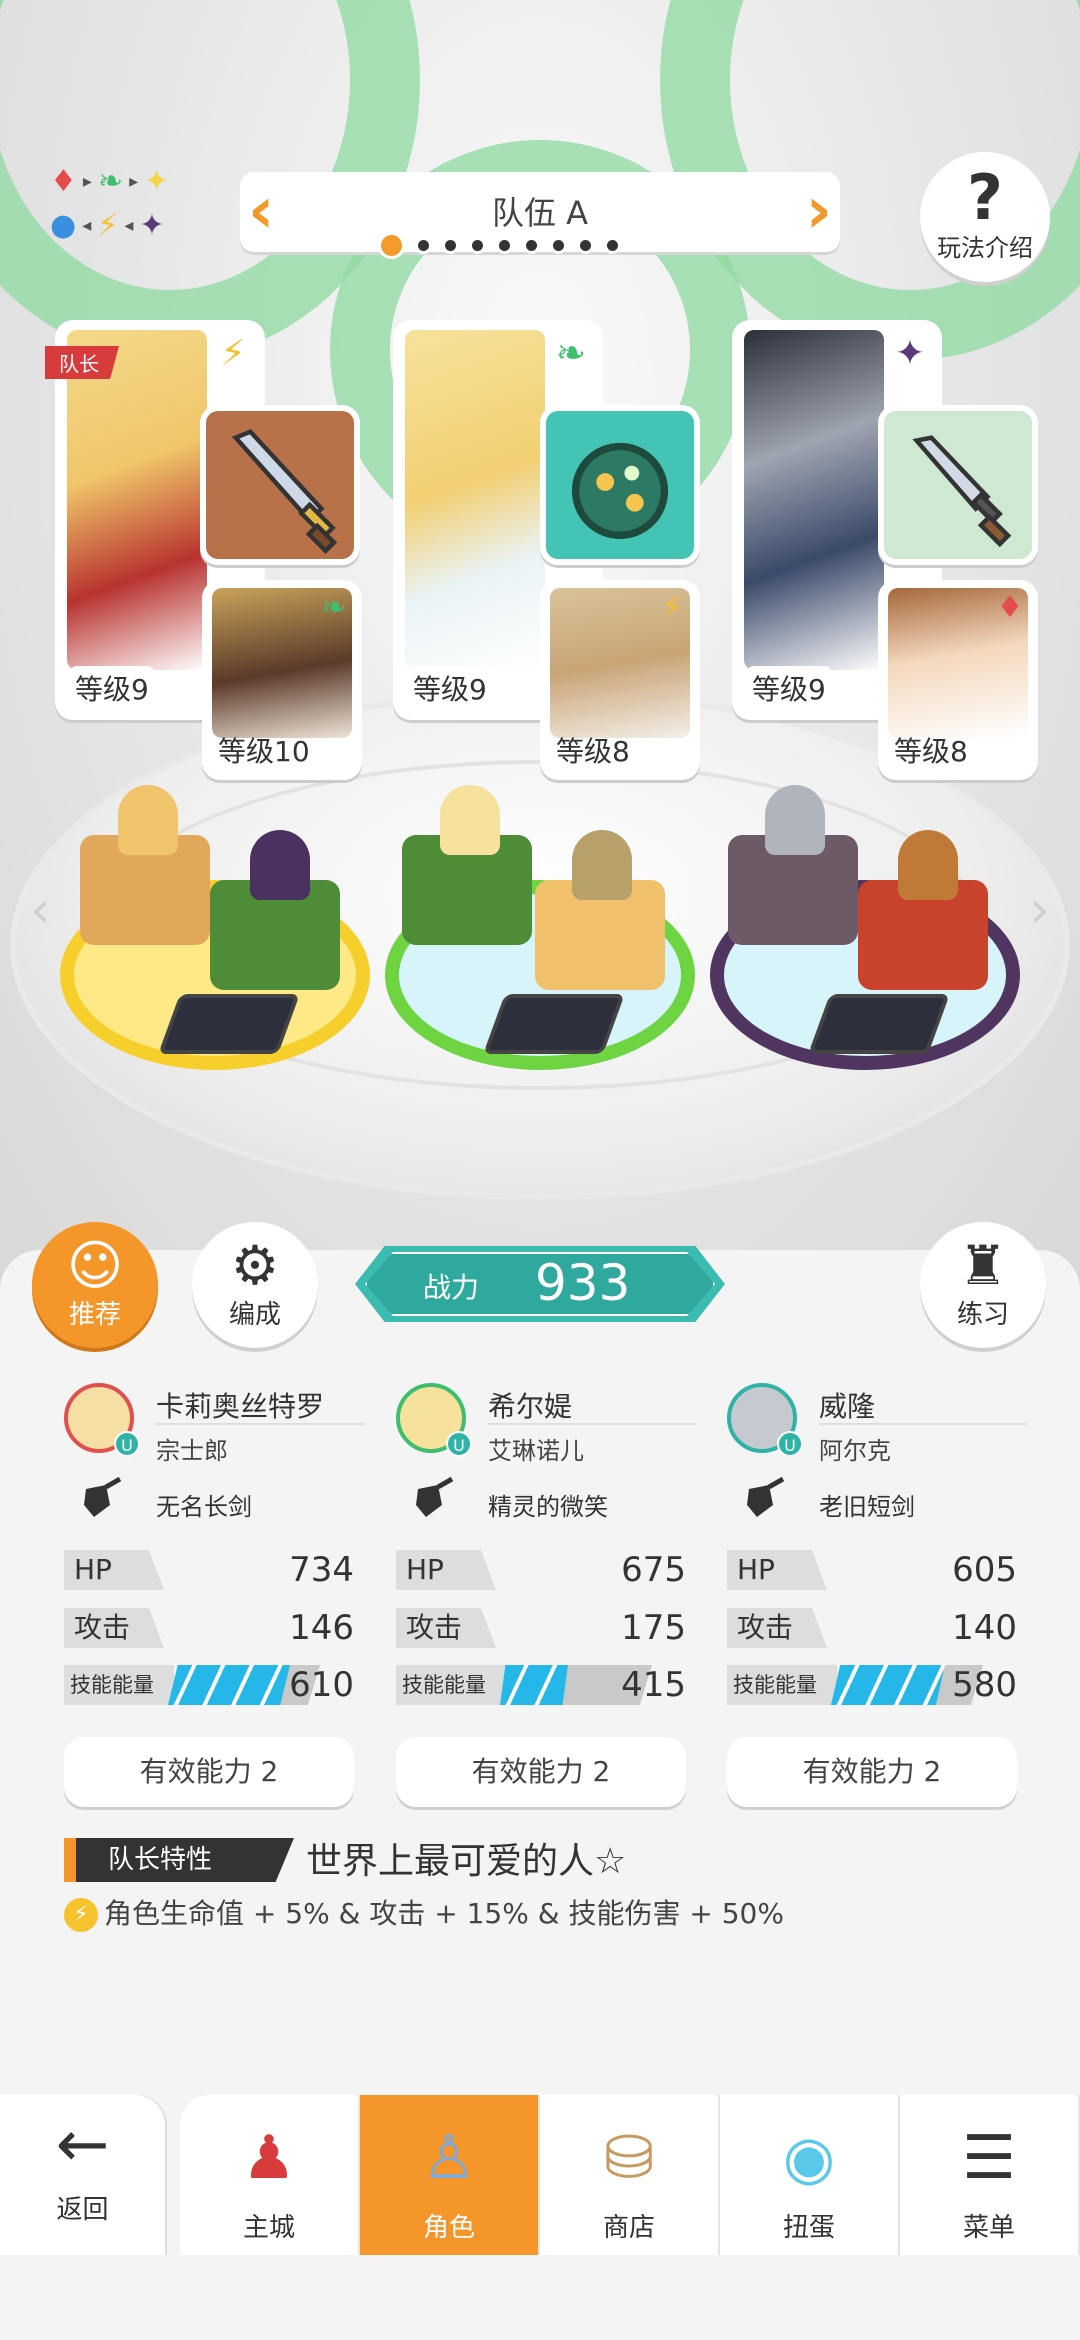 The width and height of the screenshot is (1080, 2340). I want to click on sub-character-card: ❧ 等级10, so click(282, 680).